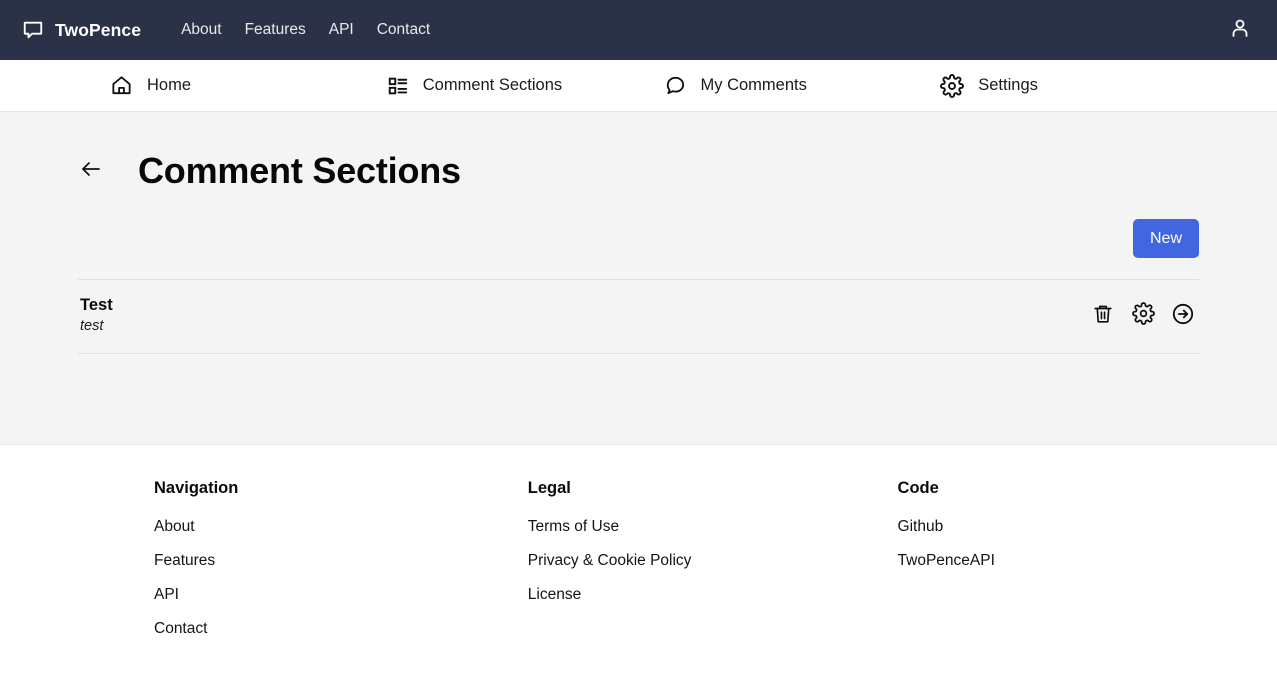 The width and height of the screenshot is (1277, 674). Describe the element at coordinates (921, 527) in the screenshot. I see `footer-link-github: Github` at that location.